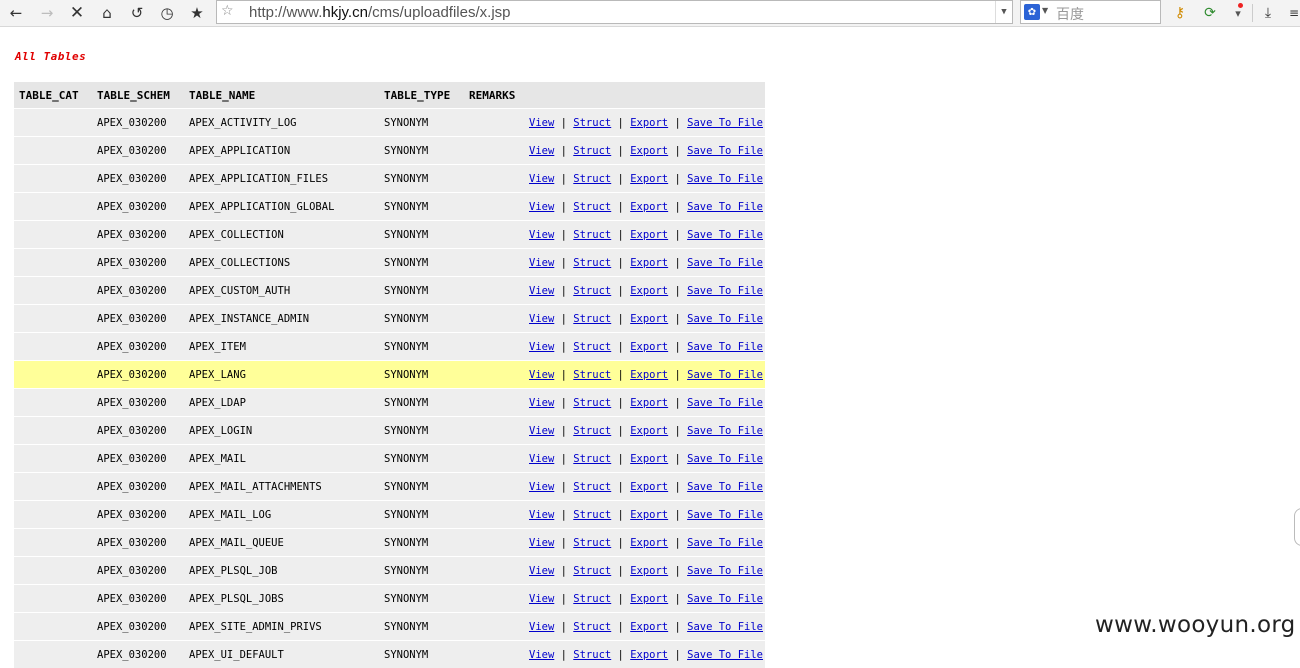 This screenshot has height=668, width=1300. I want to click on side-panel-handle, so click(1297, 527).